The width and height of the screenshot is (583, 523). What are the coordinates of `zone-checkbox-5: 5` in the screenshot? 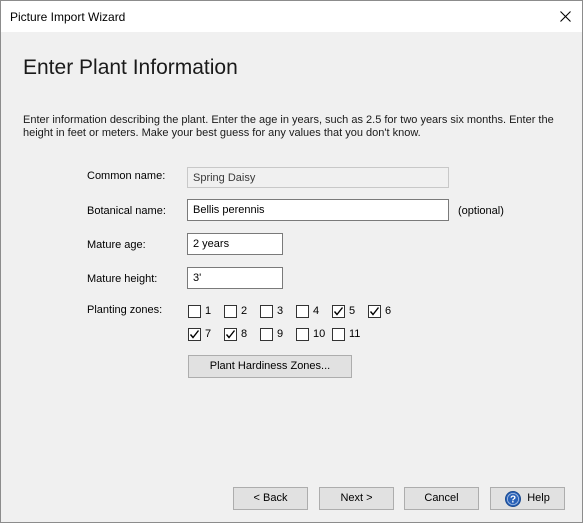 It's located at (343, 311).